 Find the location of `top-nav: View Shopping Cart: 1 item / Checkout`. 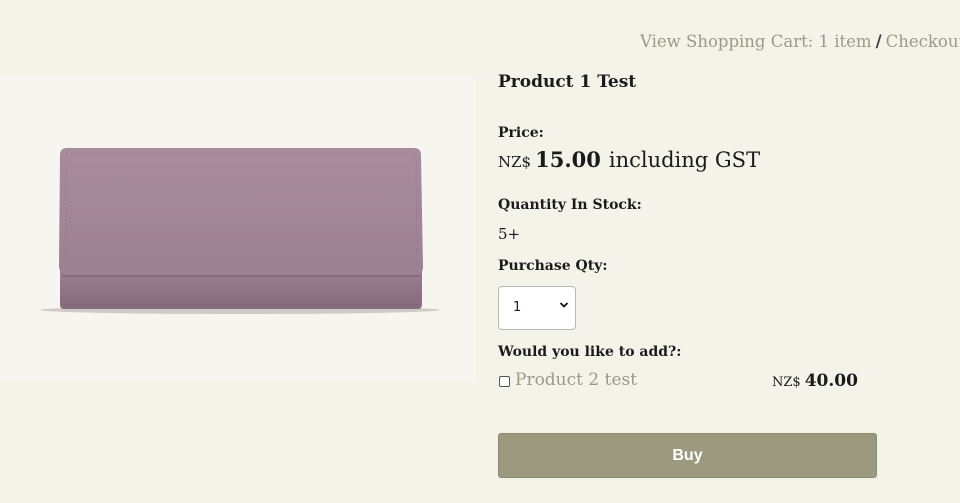

top-nav: View Shopping Cart: 1 item / Checkout is located at coordinates (800, 41).